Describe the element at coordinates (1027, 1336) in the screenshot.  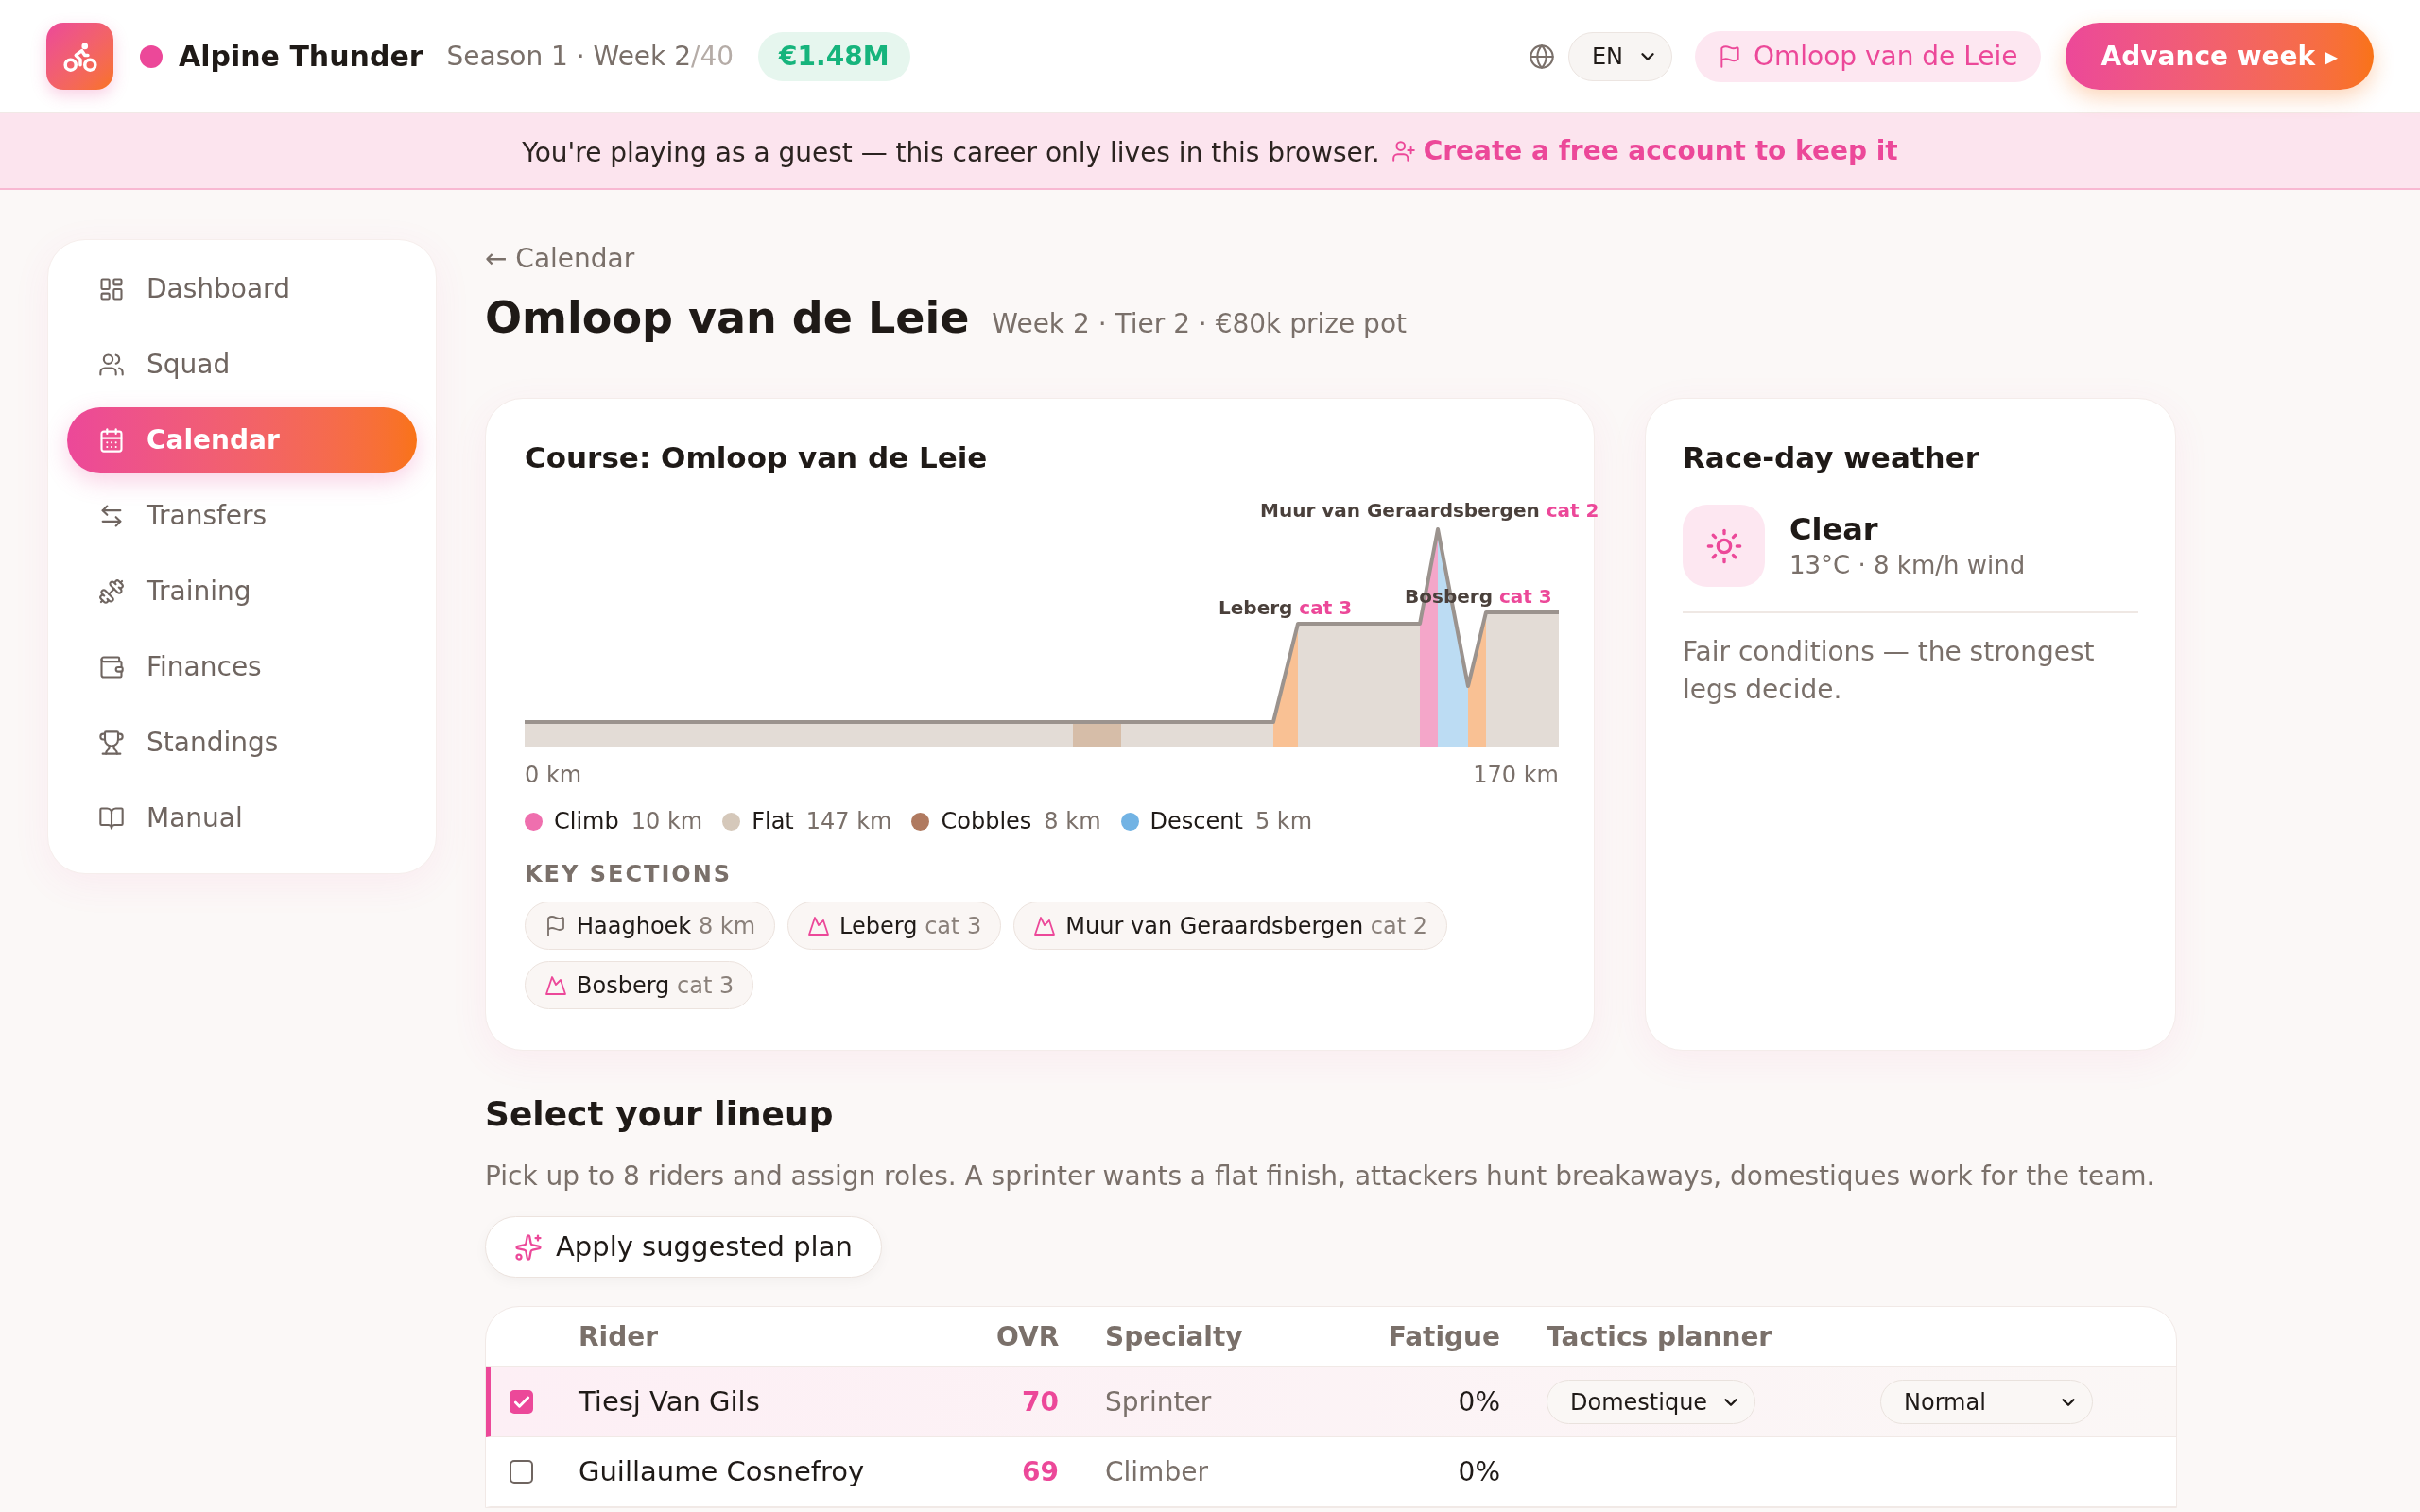
I see `column-header: OVR` at that location.